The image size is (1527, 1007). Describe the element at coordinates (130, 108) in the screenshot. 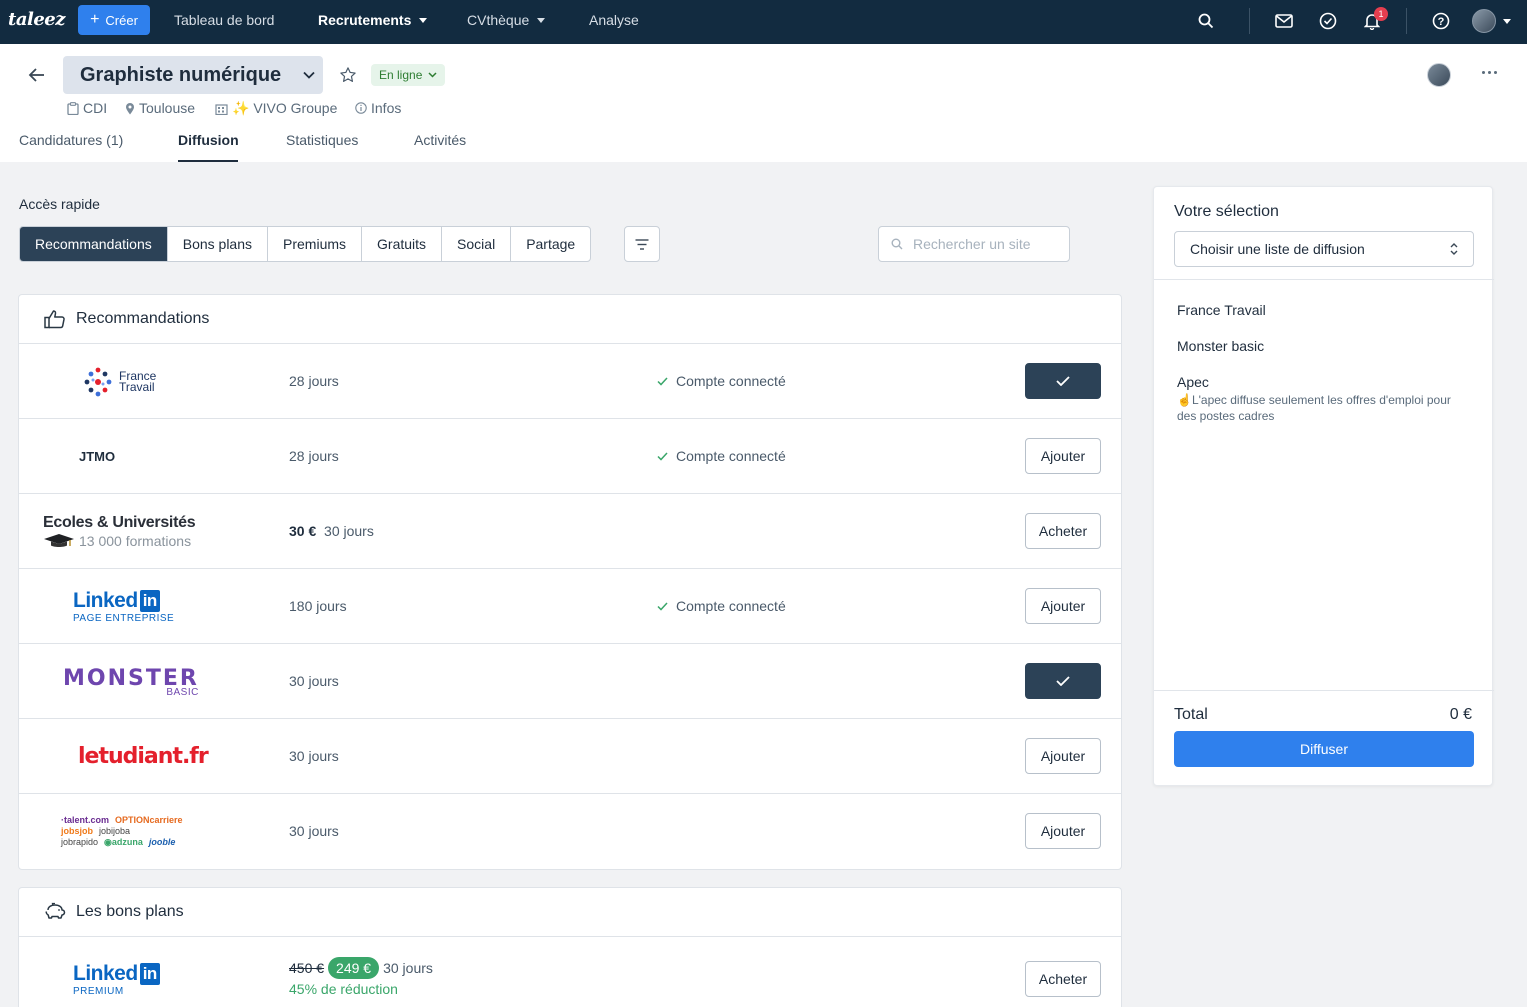

I see `location-pin-icon` at that location.